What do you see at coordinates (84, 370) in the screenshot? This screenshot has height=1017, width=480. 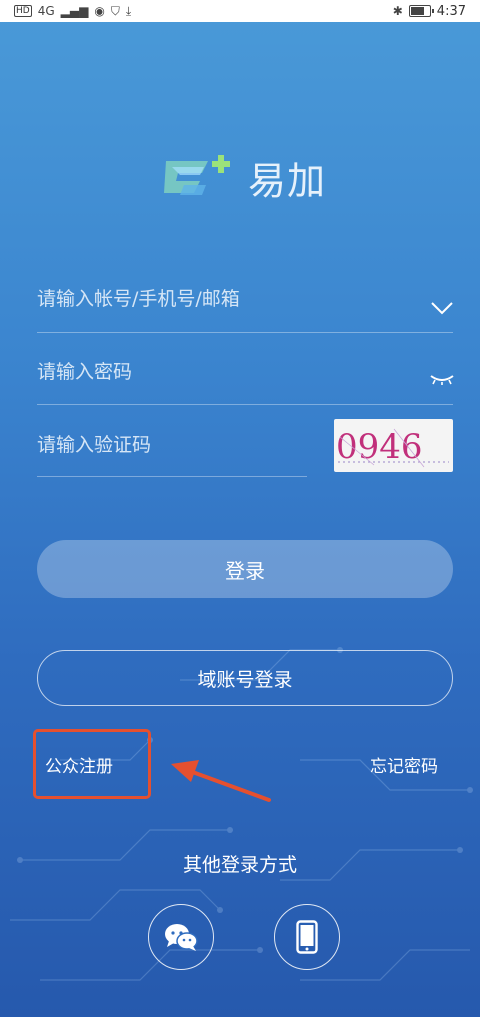 I see `password-input: 请输入密码` at bounding box center [84, 370].